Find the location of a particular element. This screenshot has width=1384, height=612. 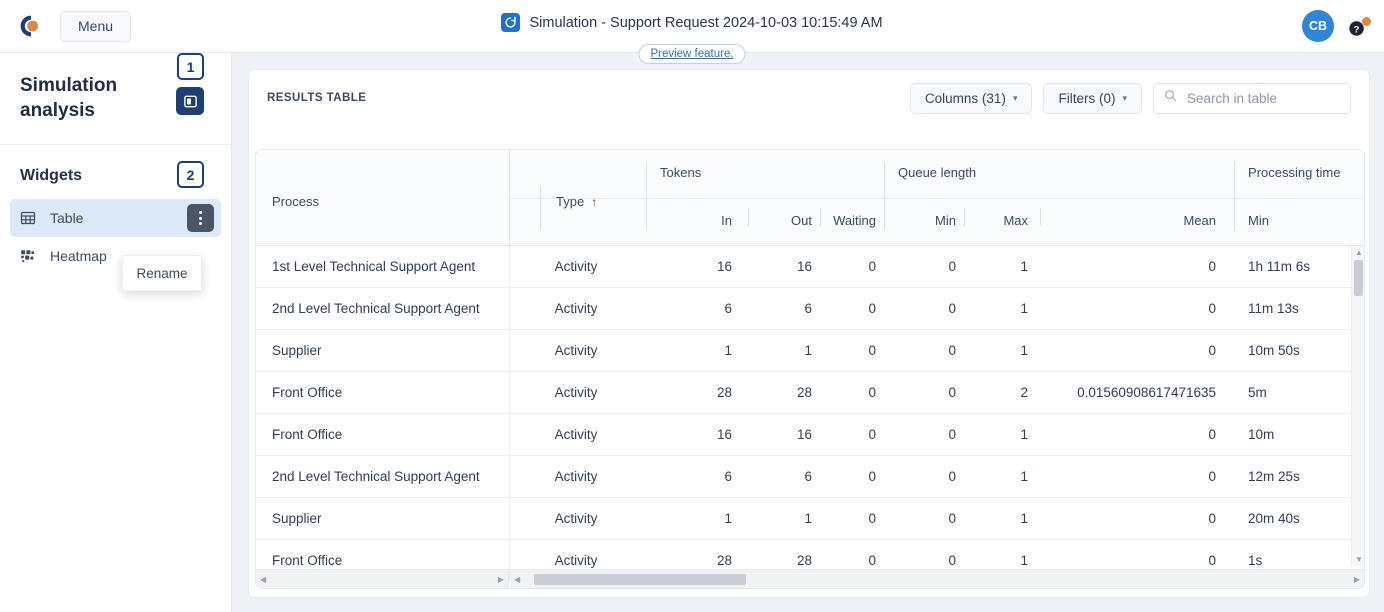

pinned-horizontal-scrollbar: ◀ ▶ is located at coordinates (382, 578).